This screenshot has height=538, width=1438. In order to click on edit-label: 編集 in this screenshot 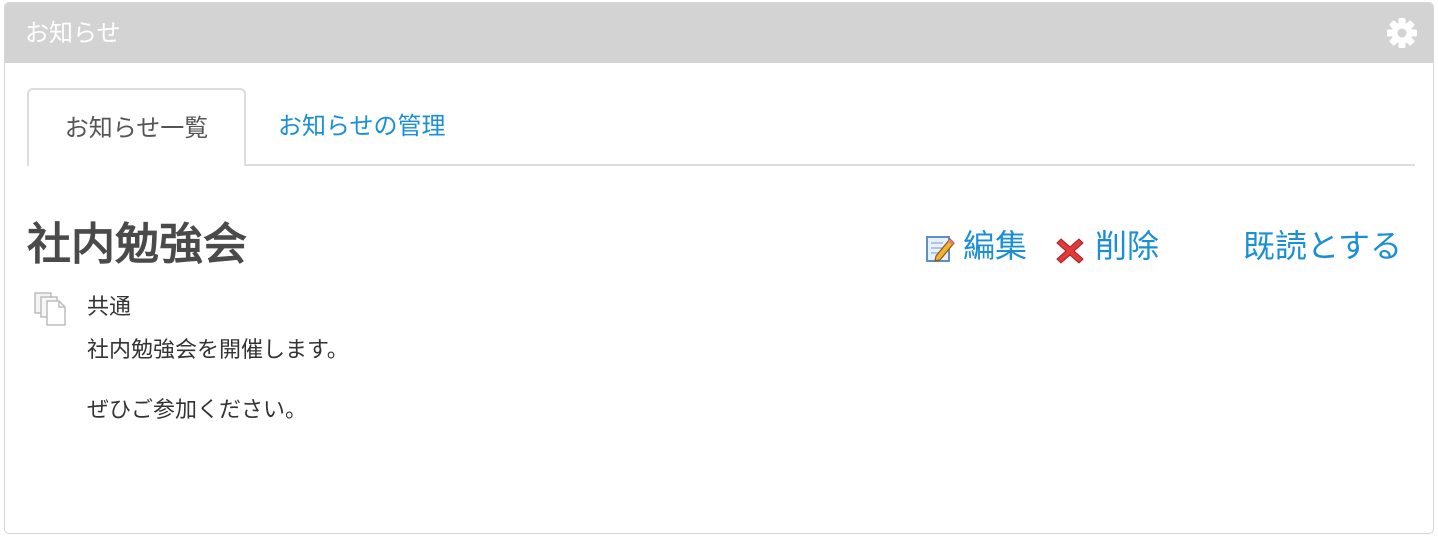, I will do `click(995, 246)`.